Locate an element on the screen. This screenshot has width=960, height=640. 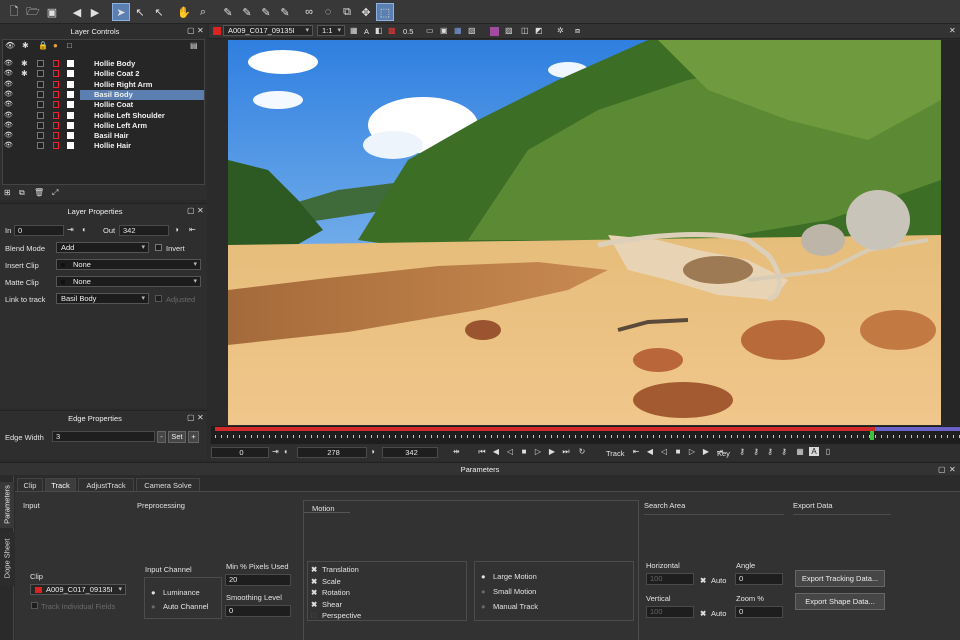
lasso-icon: ◌ is located at coordinates (328, 12).